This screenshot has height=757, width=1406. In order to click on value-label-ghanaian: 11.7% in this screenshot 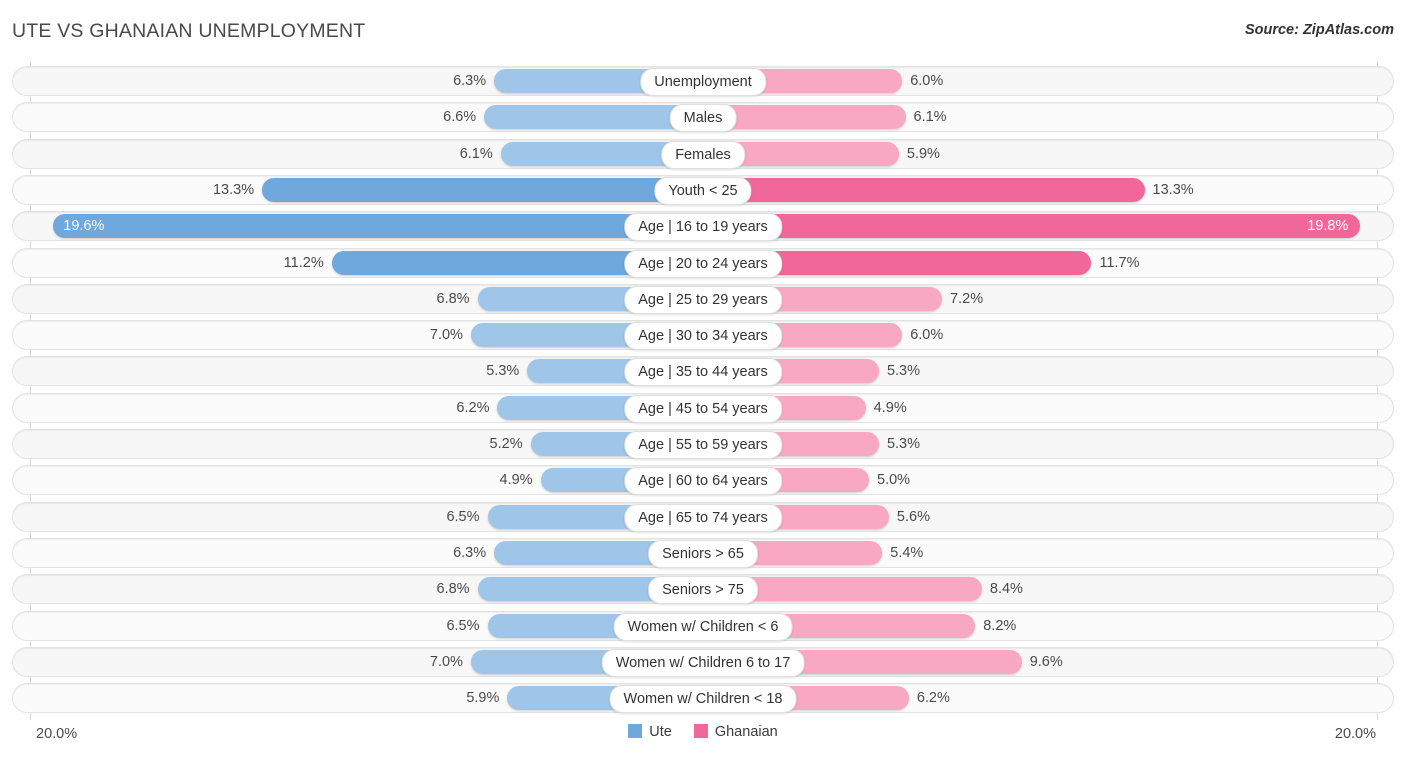, I will do `click(1119, 262)`.